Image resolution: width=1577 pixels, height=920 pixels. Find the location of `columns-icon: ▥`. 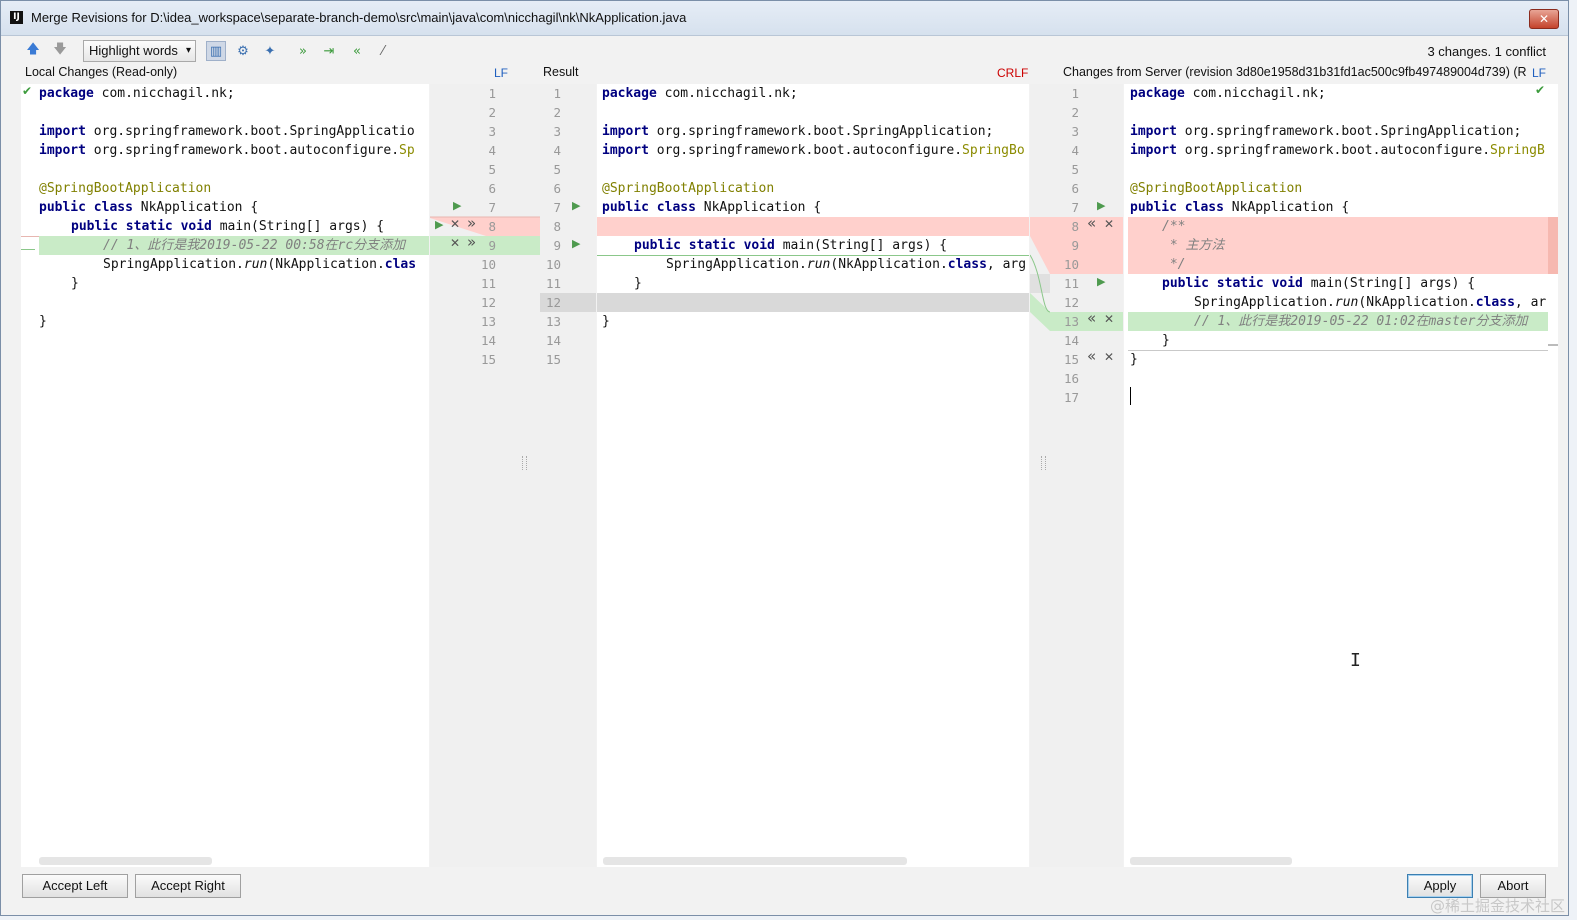

columns-icon: ▥ is located at coordinates (216, 51).